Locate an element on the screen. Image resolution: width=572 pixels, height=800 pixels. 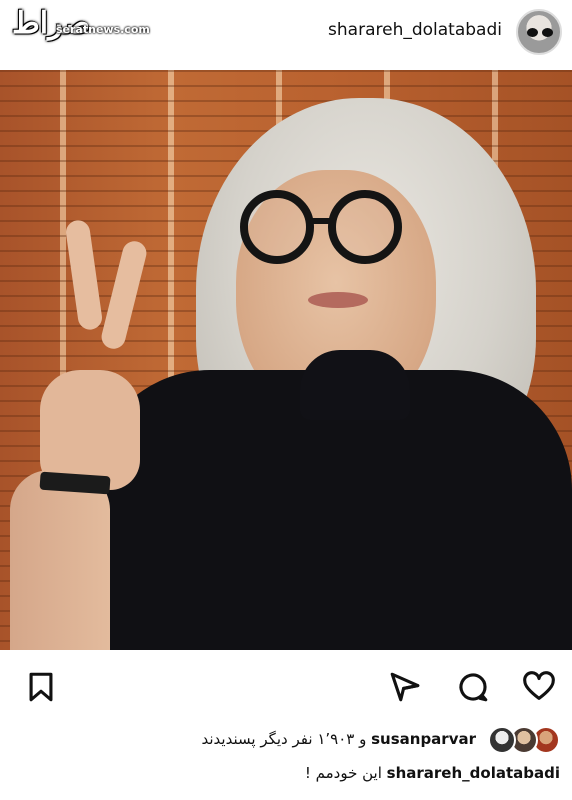
avatar is located at coordinates (502, 740).